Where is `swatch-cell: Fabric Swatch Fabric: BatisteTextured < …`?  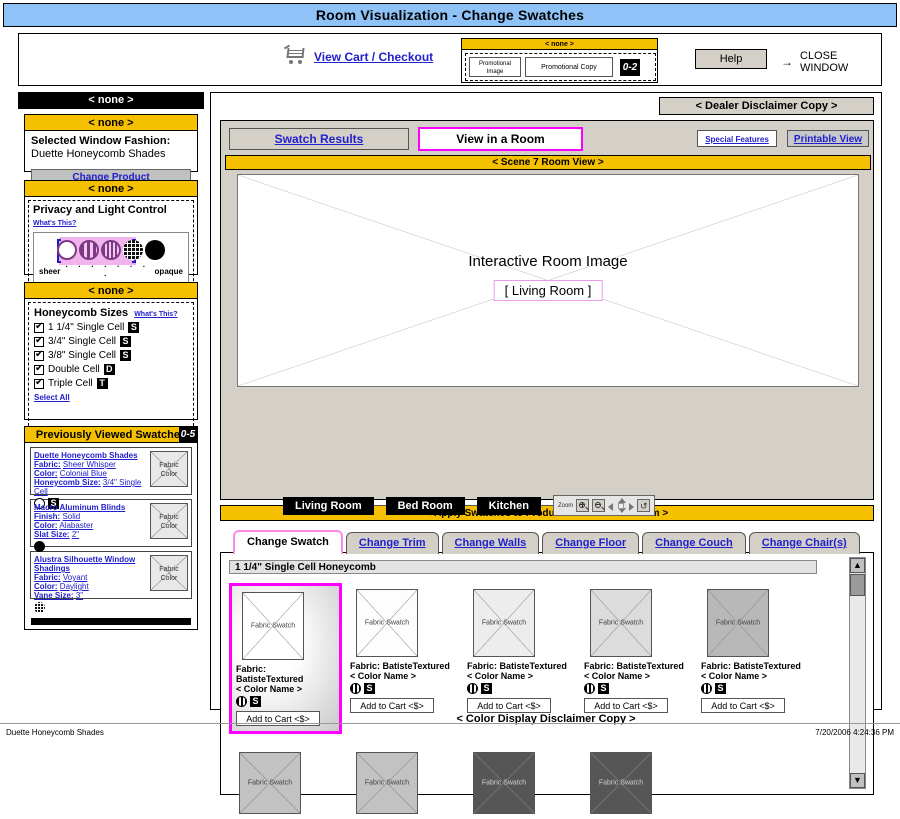
swatch-cell: Fabric Swatch Fabric: BatisteTextured < … is located at coordinates (404, 656).